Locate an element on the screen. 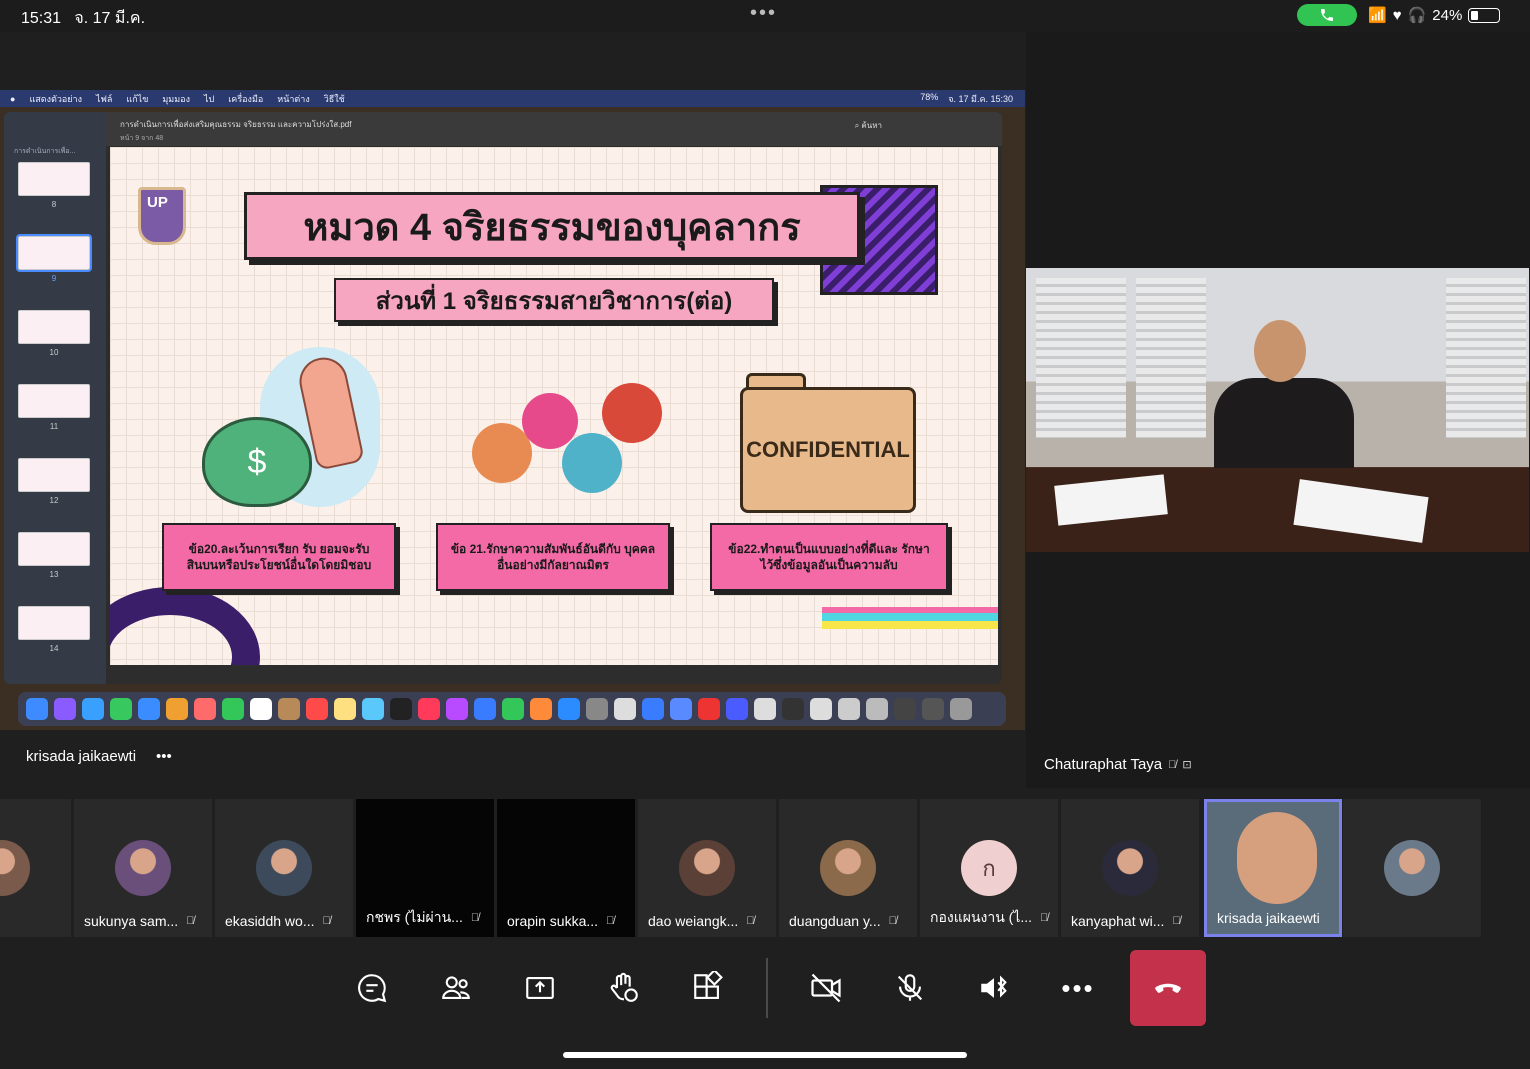 The height and width of the screenshot is (1069, 1530). participant-name: sukunya sam... 🎙̸ is located at coordinates (139, 921).